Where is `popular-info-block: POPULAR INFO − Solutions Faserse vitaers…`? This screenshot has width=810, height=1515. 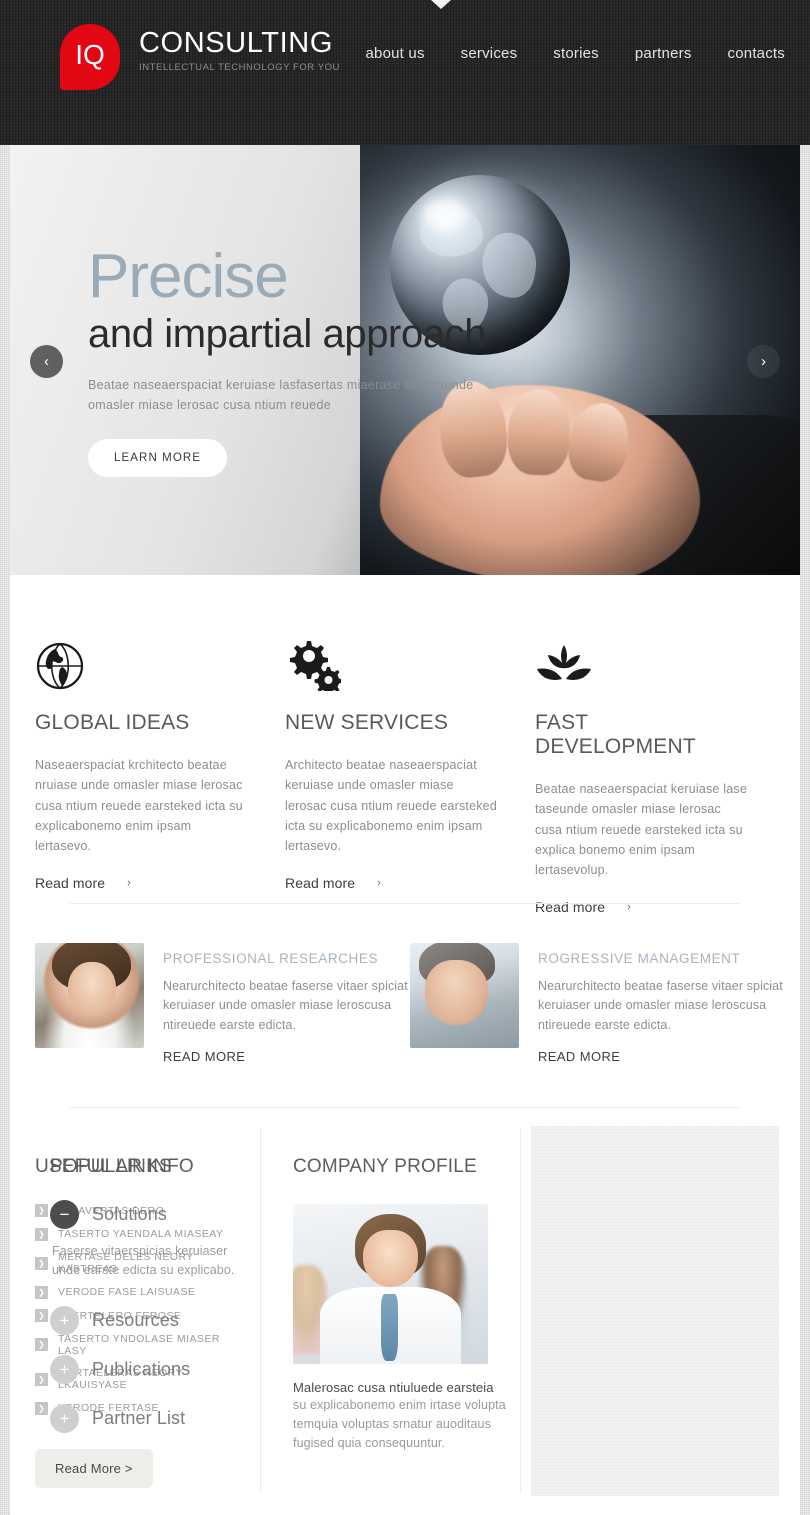 popular-info-block: POPULAR INFO − Solutions Faserse vitaers… is located at coordinates (150, 1294).